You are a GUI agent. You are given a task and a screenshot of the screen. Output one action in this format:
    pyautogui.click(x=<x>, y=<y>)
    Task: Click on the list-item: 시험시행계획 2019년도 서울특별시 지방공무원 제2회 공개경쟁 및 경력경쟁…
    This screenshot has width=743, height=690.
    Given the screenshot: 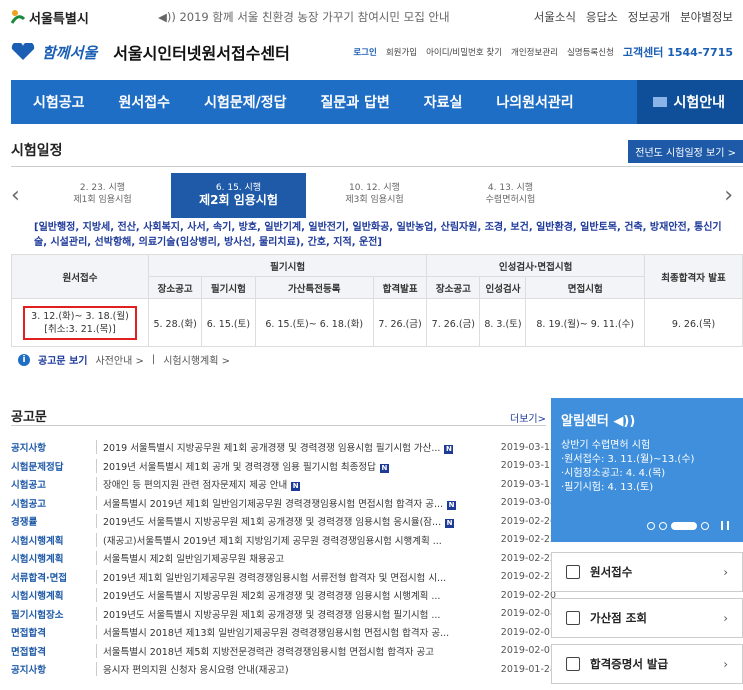 What is the action you would take?
    pyautogui.click(x=283, y=595)
    